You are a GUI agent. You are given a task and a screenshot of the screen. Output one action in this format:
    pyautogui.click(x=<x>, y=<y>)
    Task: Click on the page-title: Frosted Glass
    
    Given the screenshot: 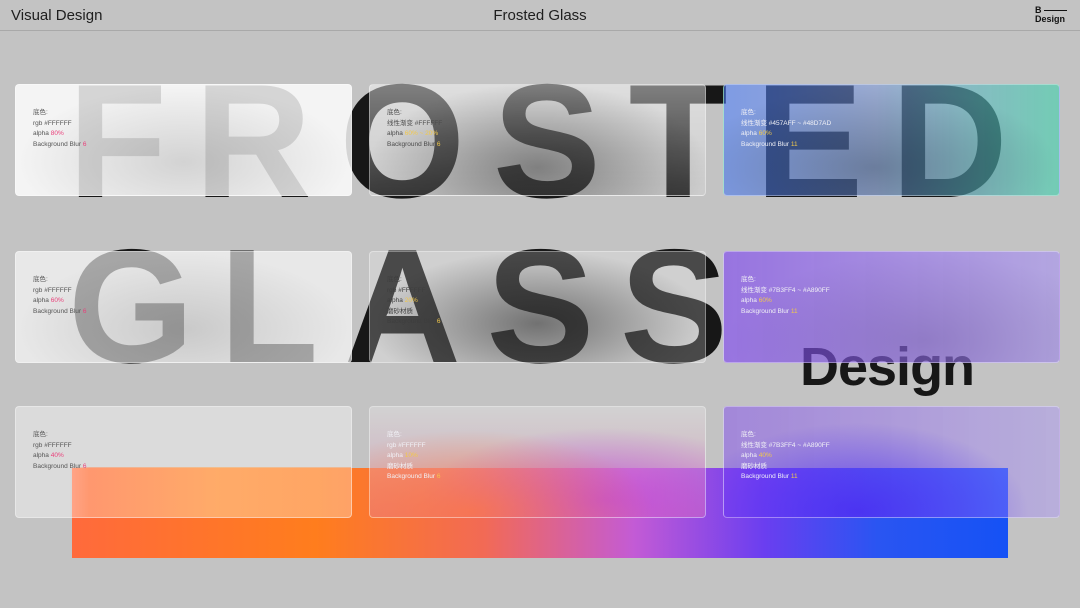 What is the action you would take?
    pyautogui.click(x=540, y=15)
    